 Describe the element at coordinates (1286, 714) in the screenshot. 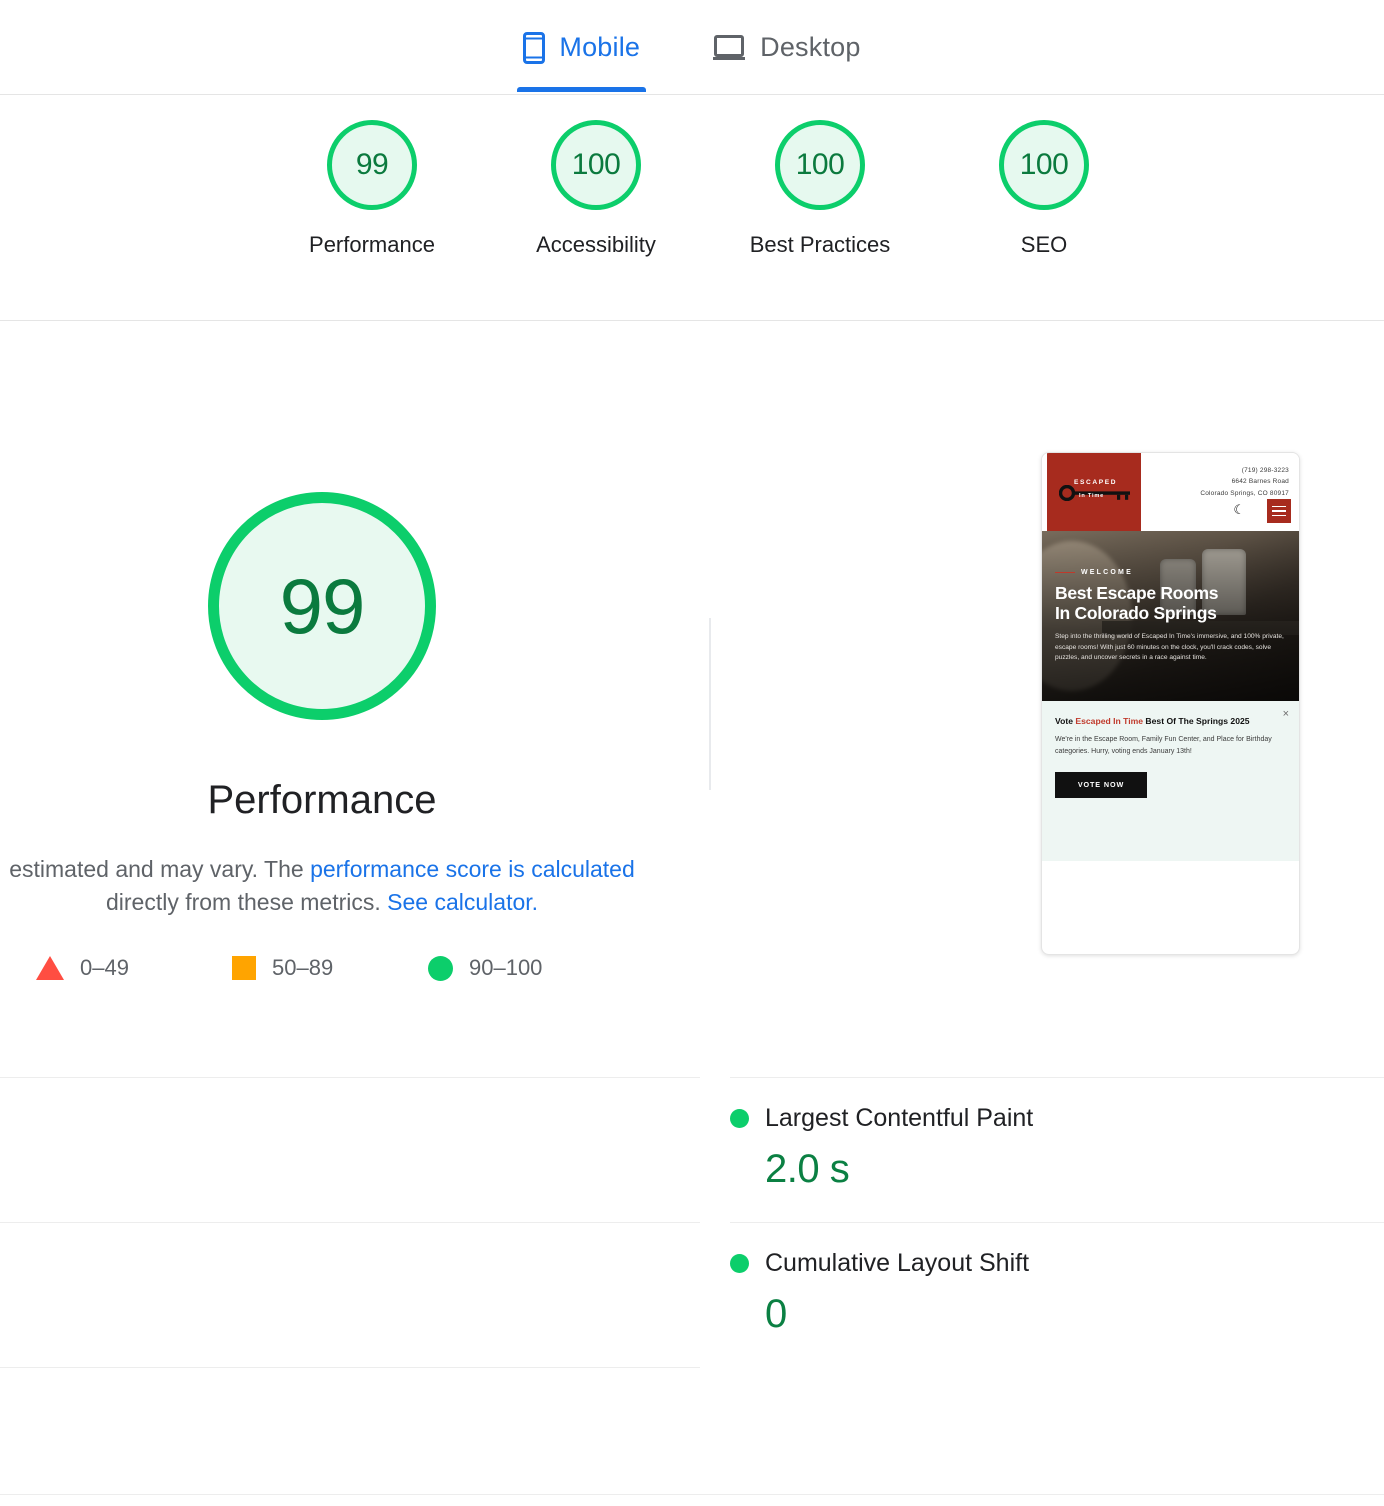

I see `close-icon: ×` at that location.